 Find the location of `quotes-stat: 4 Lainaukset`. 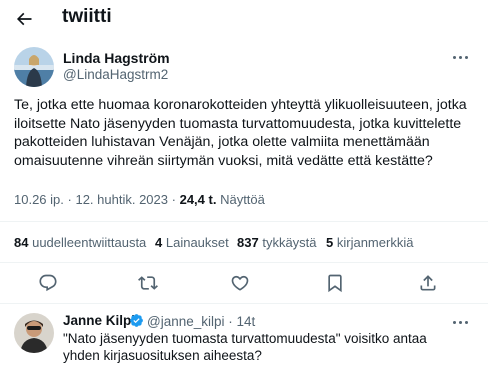

quotes-stat: 4 Lainaukset is located at coordinates (192, 242).